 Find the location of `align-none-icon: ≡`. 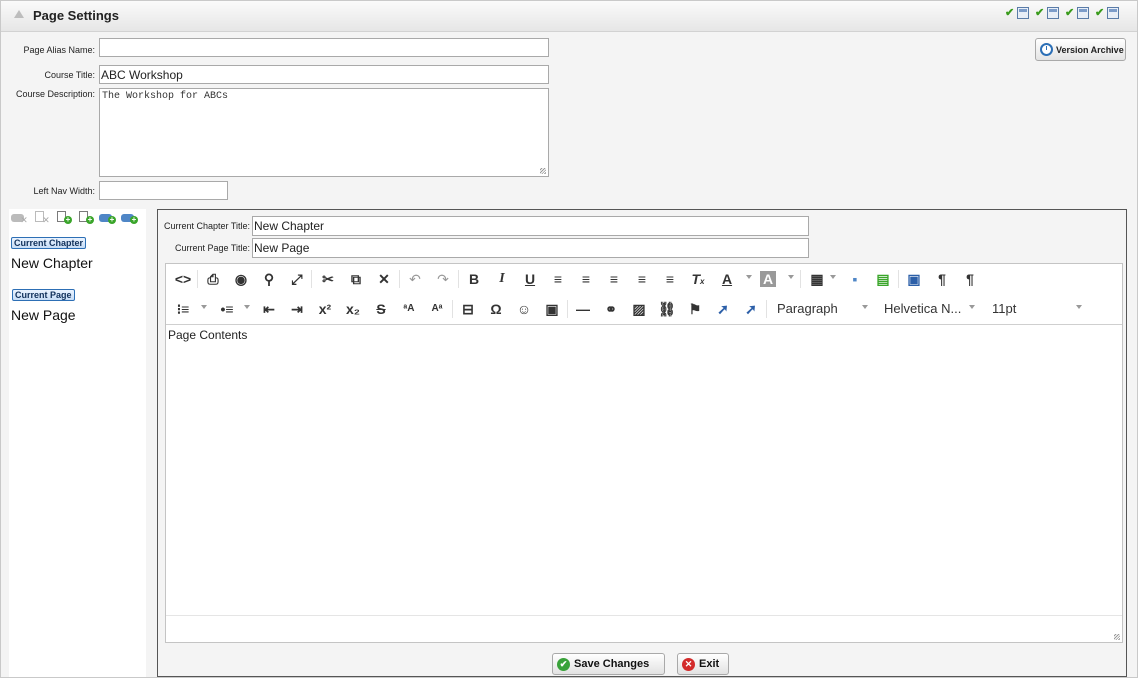

align-none-icon: ≡ is located at coordinates (670, 279).